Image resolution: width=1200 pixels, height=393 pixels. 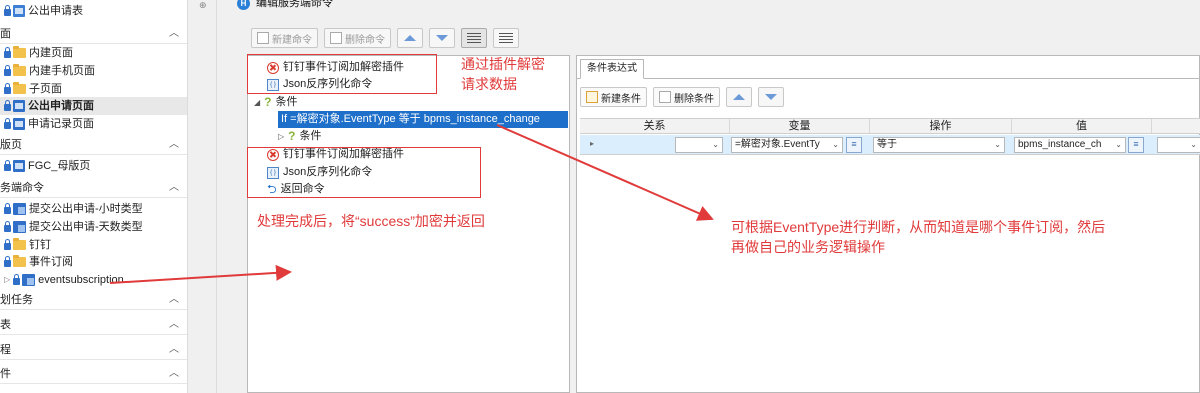 I want to click on arrow-to-eventtype-note, so click(x=605, y=172).